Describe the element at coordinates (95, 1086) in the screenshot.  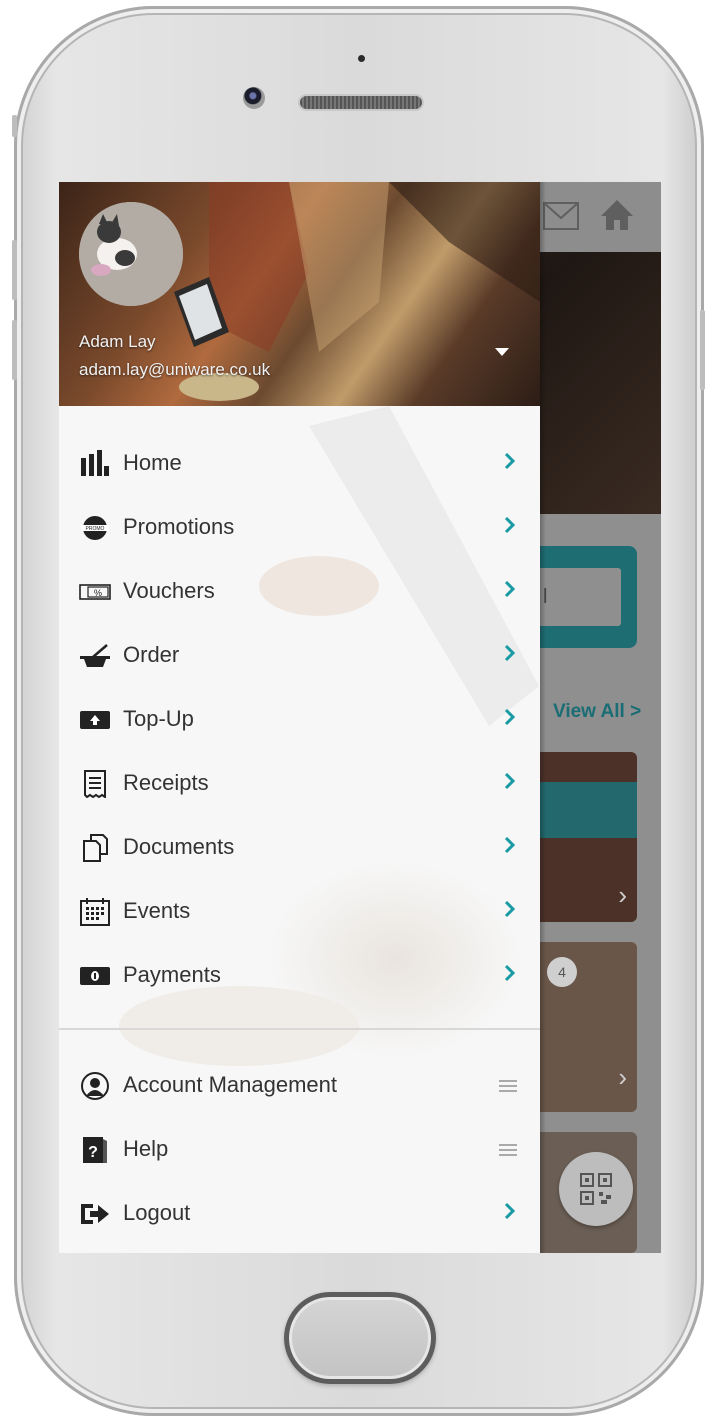
I see `account-icon` at that location.